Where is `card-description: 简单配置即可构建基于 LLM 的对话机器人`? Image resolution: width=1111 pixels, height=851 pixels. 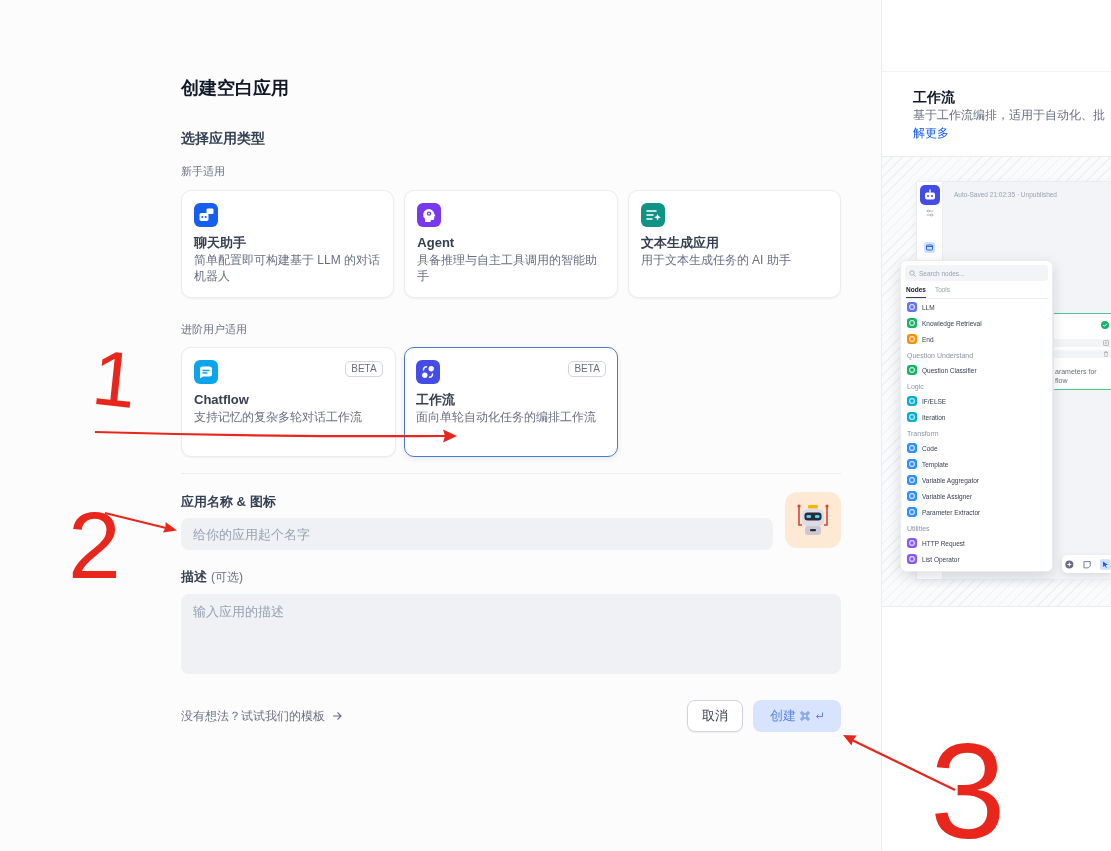
card-description: 简单配置即可构建基于 LLM 的对话机器人 is located at coordinates (287, 268).